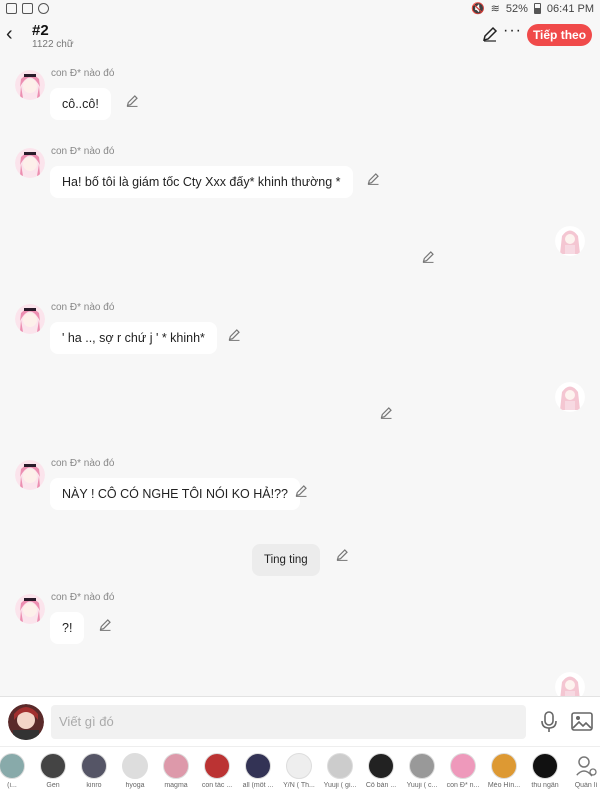  I want to click on message-bubble: ' ha .., sợ r chứ j ' * khinh*, so click(133, 338).